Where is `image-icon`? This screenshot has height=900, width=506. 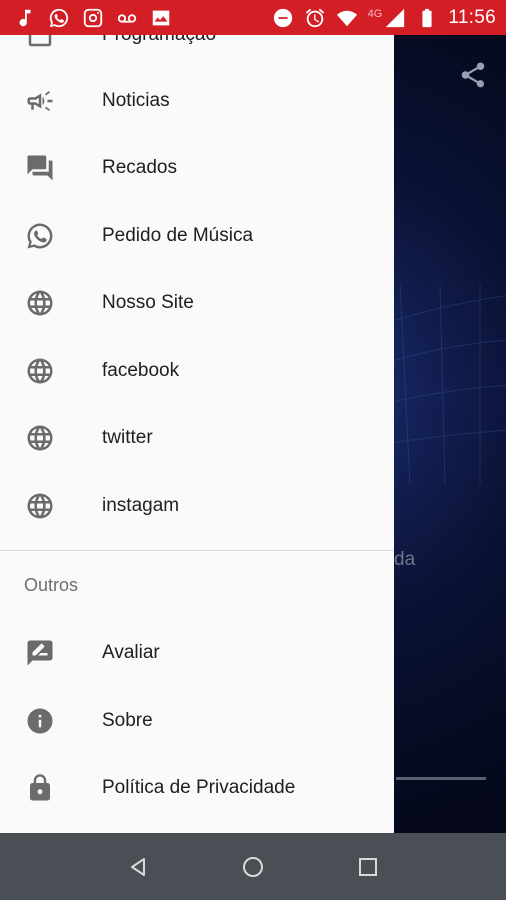
image-icon is located at coordinates (161, 18).